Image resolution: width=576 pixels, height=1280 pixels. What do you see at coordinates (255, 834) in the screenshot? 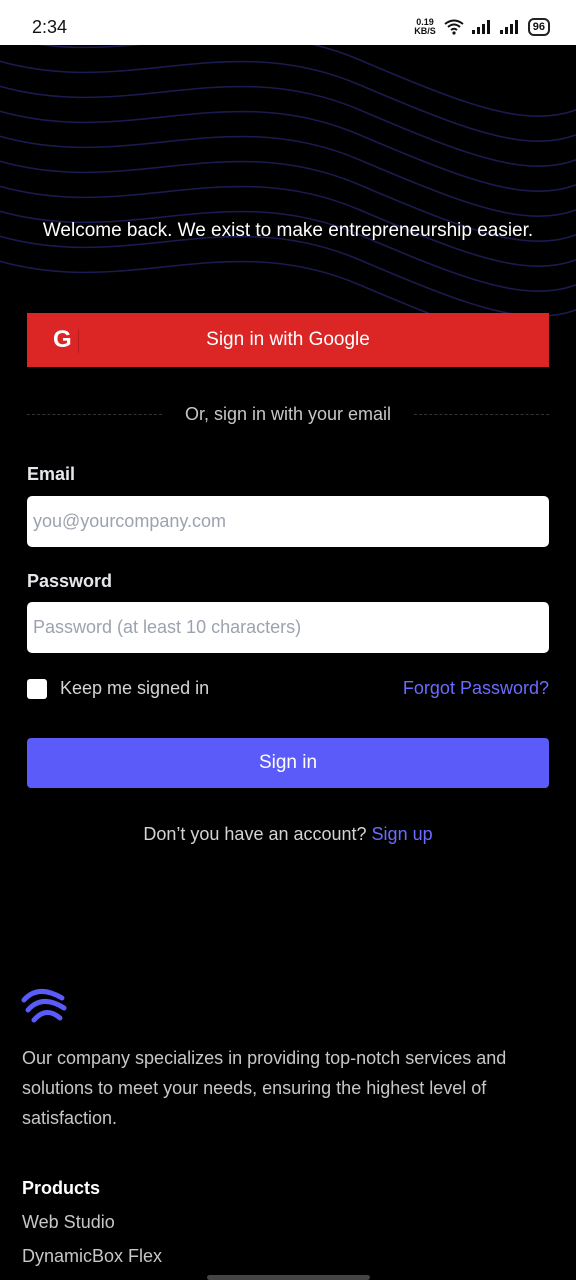
I see `signup-prompt: Don’t you have an account?` at bounding box center [255, 834].